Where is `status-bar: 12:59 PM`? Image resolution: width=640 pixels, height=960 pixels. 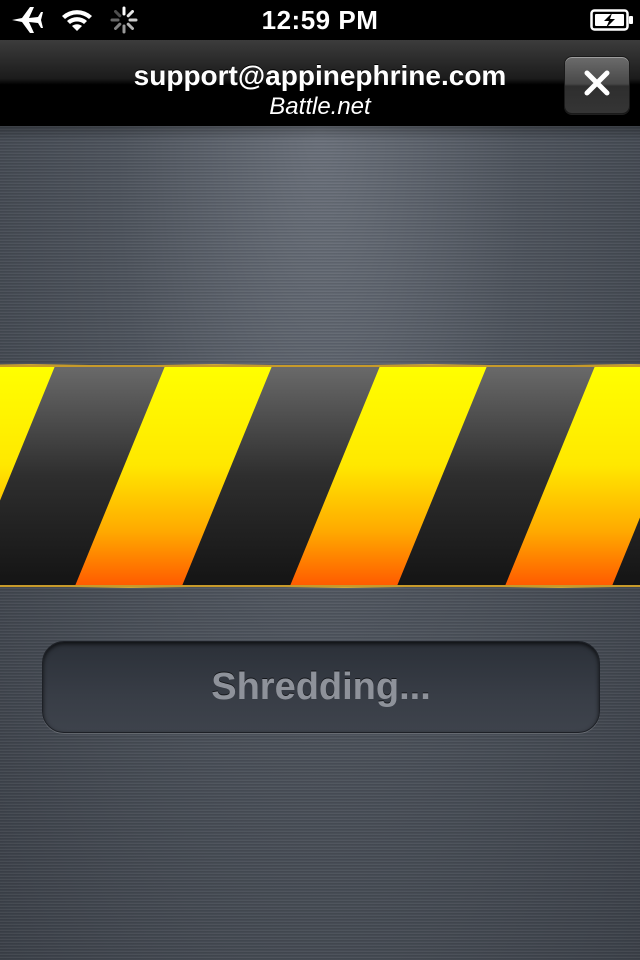
status-bar: 12:59 PM is located at coordinates (320, 20).